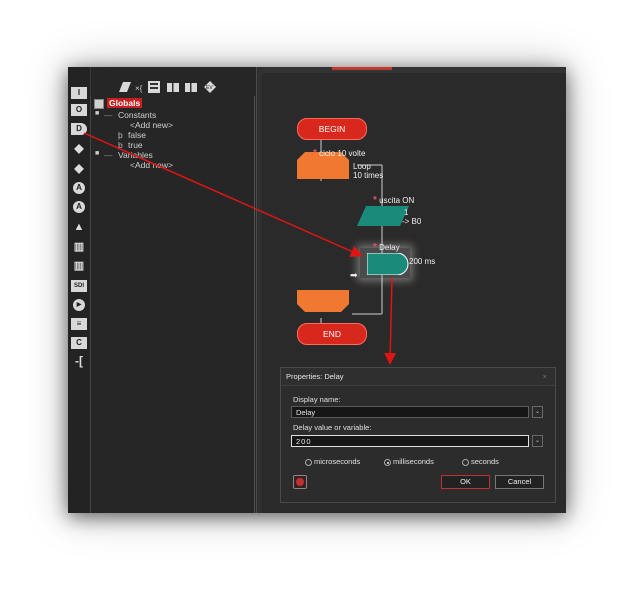  What do you see at coordinates (387, 462) in the screenshot?
I see `milliseconds-radio` at bounding box center [387, 462].